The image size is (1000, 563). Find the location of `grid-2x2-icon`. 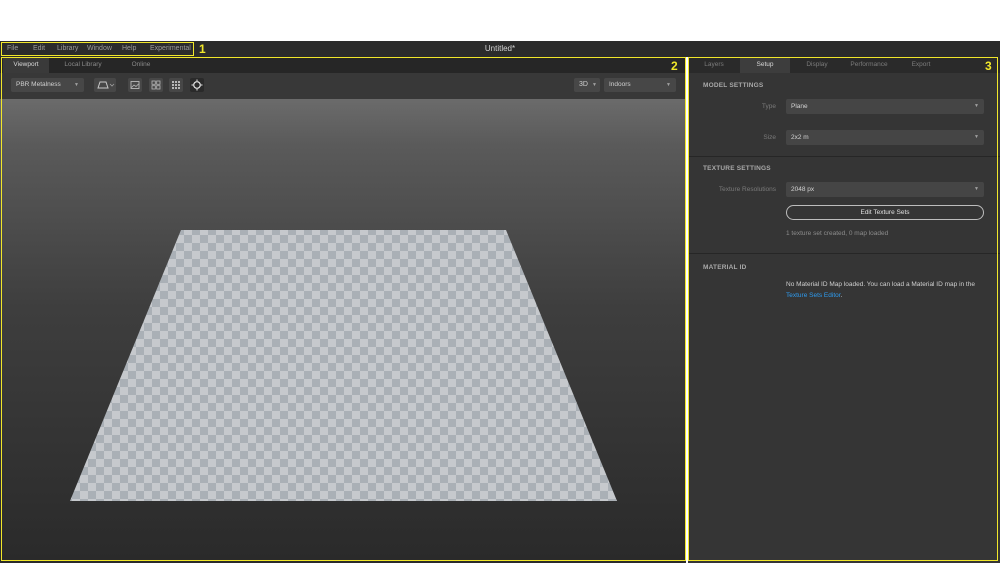

grid-2x2-icon is located at coordinates (156, 85).